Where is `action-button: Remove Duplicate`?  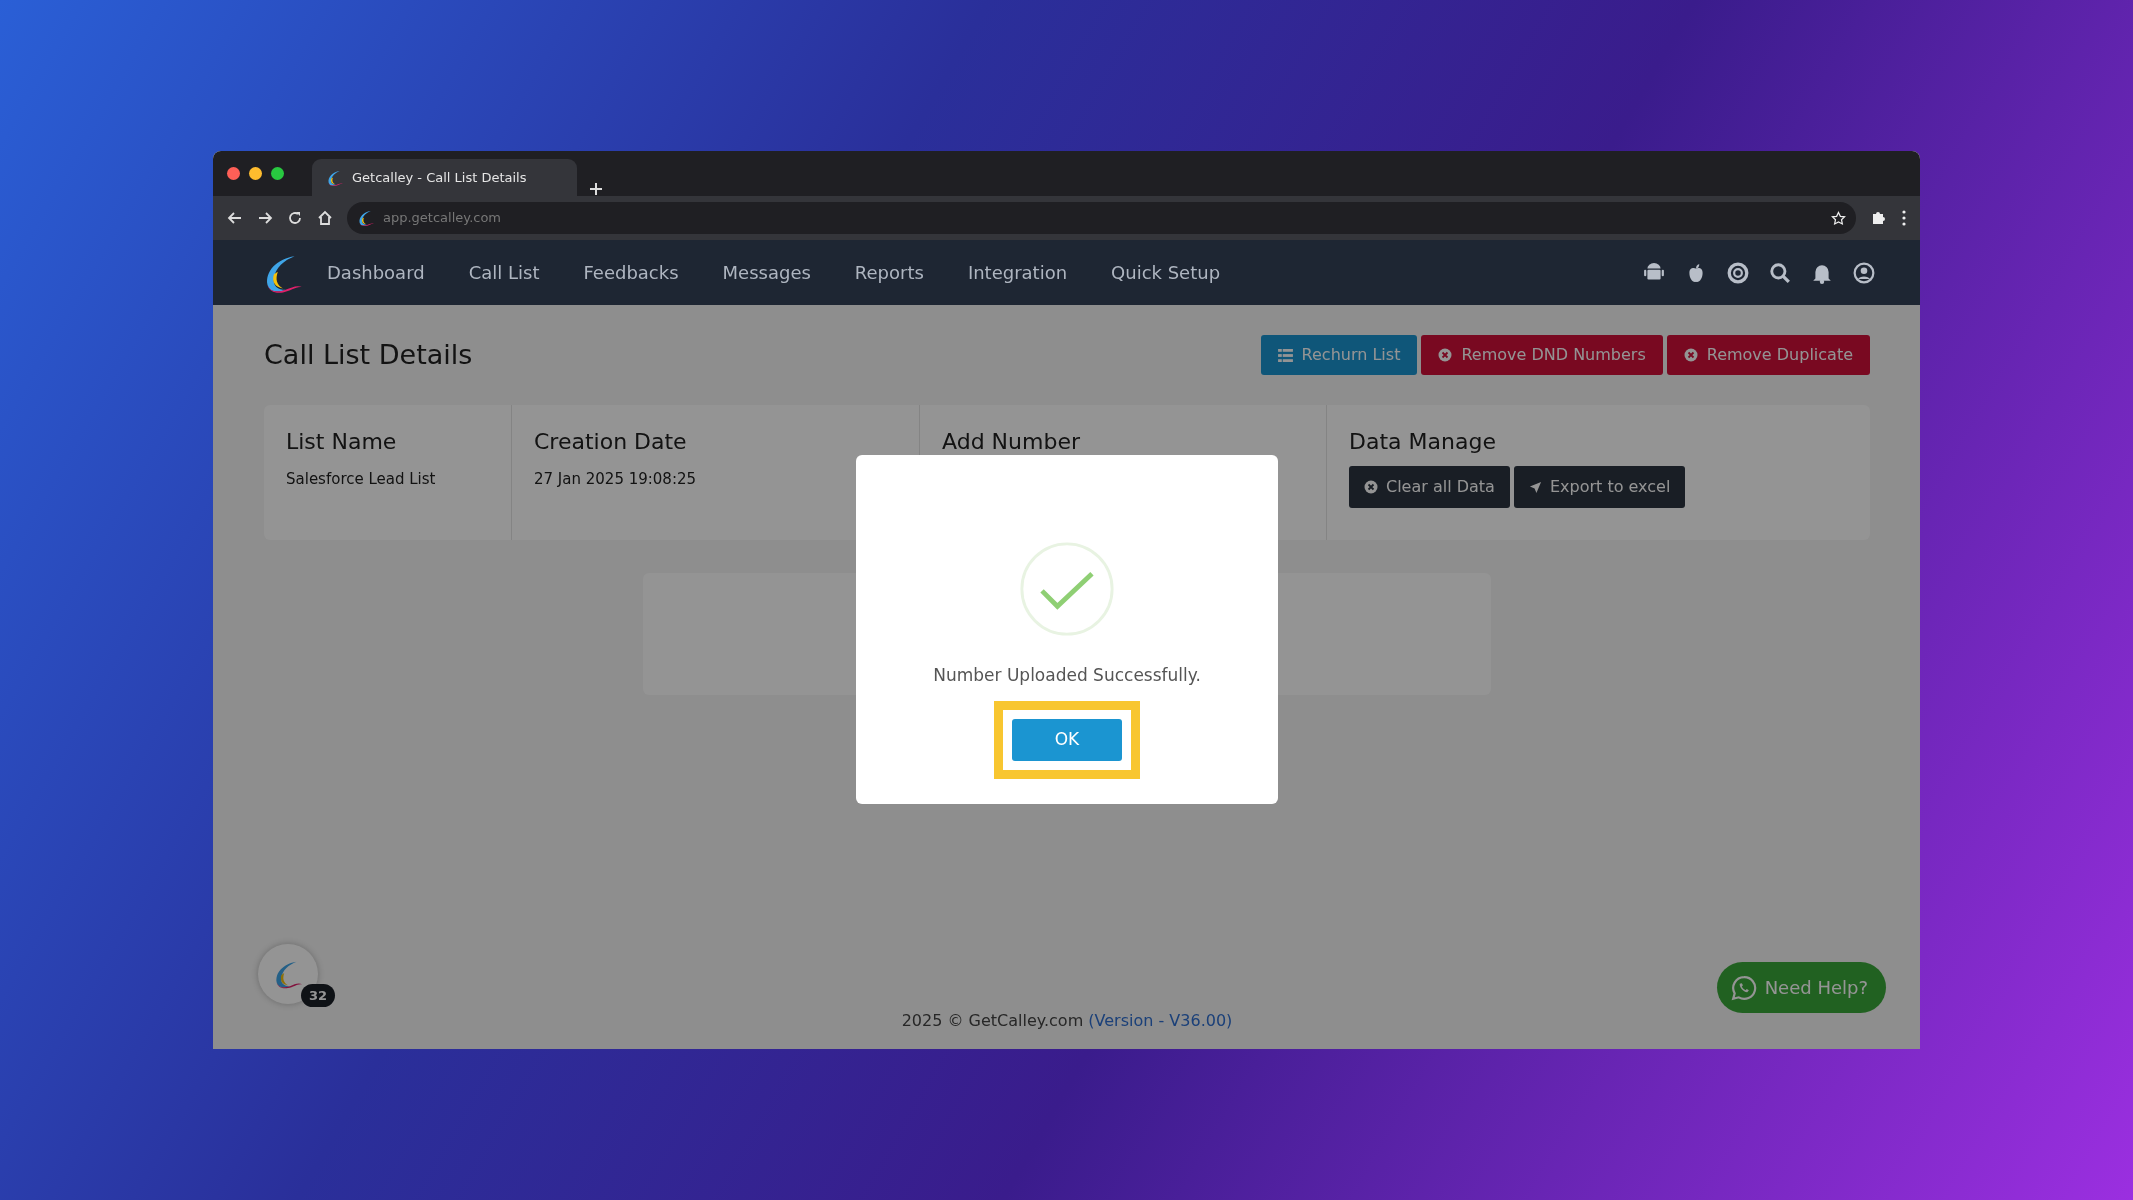
action-button: Remove Duplicate is located at coordinates (1768, 355).